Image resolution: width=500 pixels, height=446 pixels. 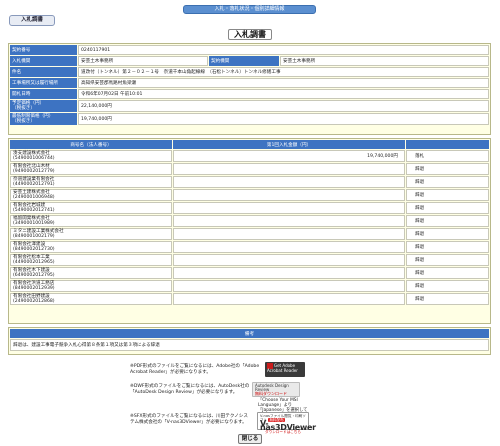 What do you see at coordinates (276, 389) in the screenshot?
I see `design-review-download-button: Autodesk Design Review 無料ダウンロード` at bounding box center [276, 389].